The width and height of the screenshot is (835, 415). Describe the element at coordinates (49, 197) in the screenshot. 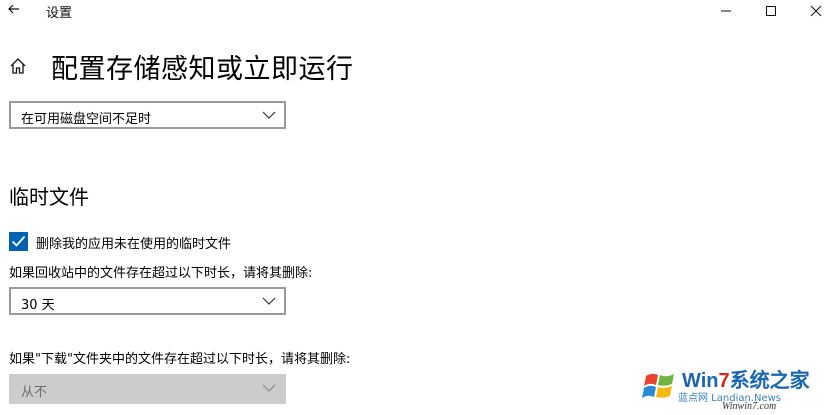

I see `temp-files-heading: 临时文件` at that location.